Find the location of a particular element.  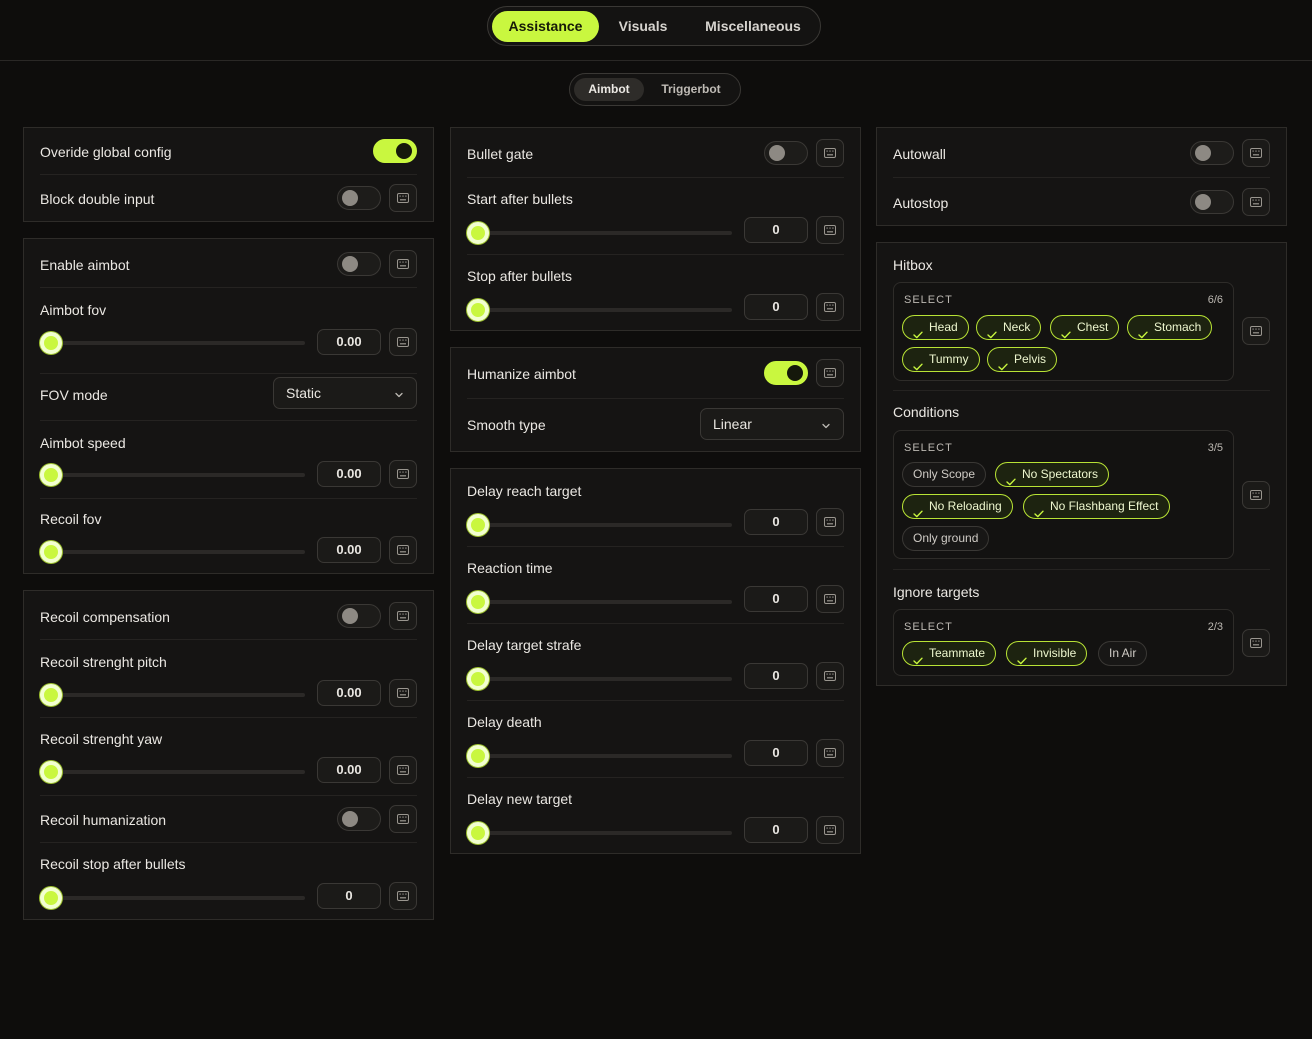

chip-in-air: In Air is located at coordinates (1123, 653).